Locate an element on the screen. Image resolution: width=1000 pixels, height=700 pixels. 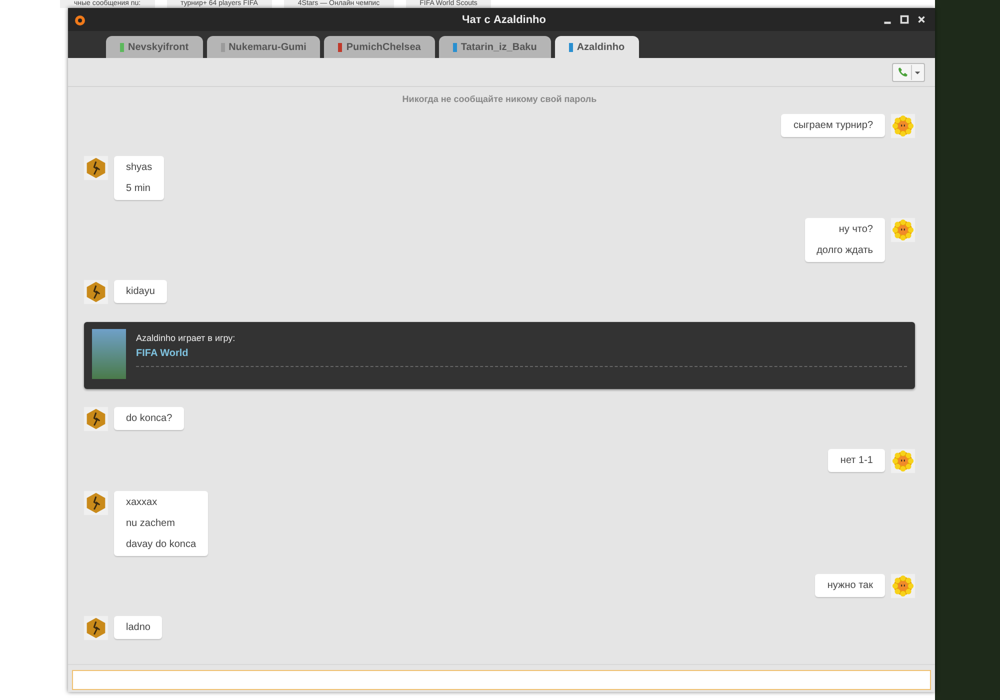
status-text: Azaldinho играет в игру: is located at coordinates (186, 338).